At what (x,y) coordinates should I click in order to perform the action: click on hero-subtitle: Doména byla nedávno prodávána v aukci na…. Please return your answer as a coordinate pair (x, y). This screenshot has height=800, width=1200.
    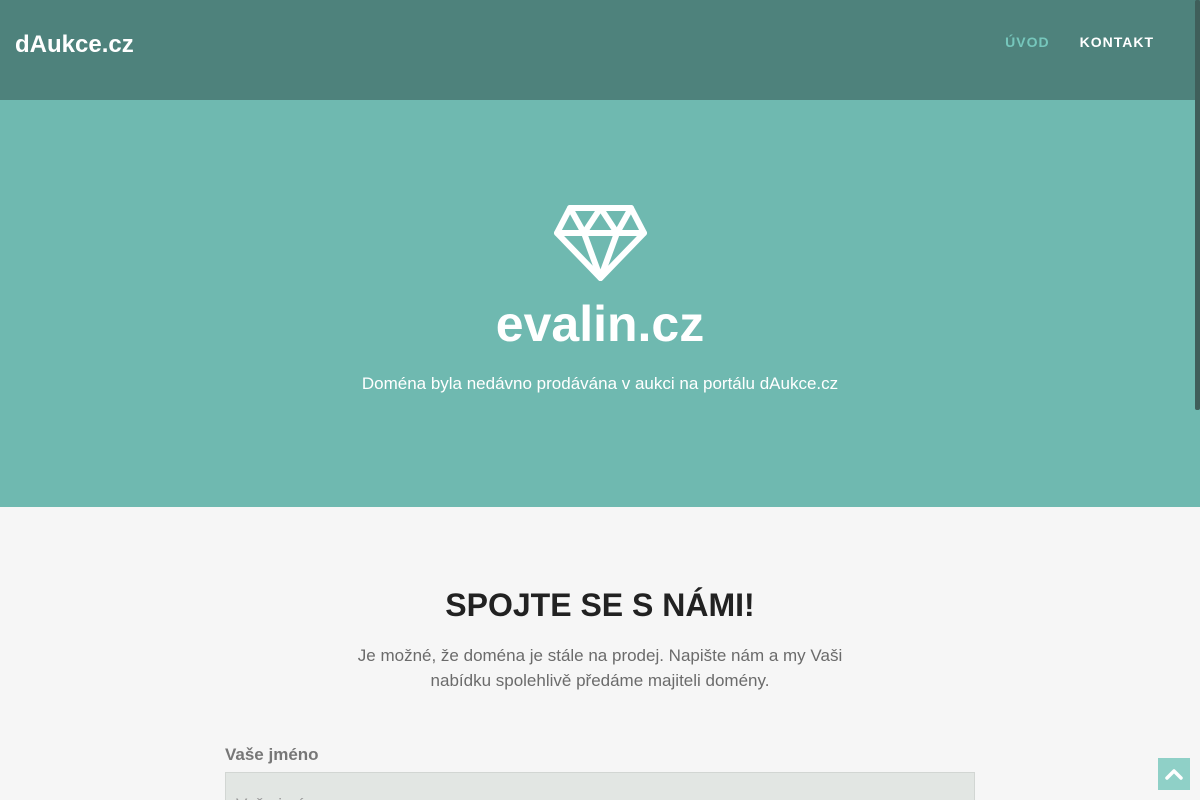
    Looking at the image, I should click on (600, 383).